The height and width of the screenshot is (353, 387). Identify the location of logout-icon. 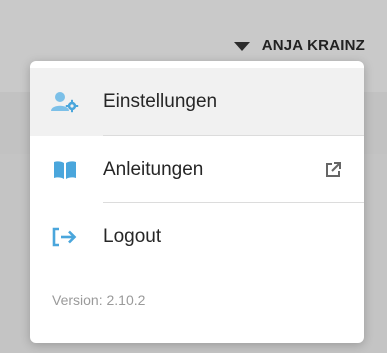
(65, 237).